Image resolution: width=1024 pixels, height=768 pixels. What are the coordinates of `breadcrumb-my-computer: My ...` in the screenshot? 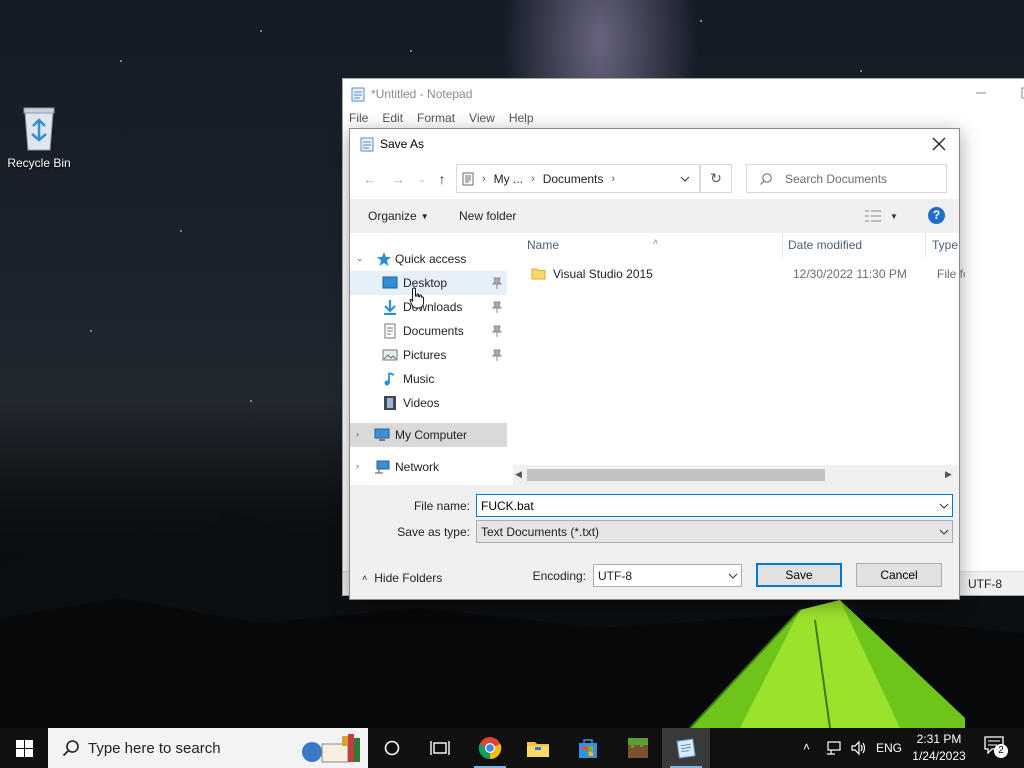 It's located at (508, 179).